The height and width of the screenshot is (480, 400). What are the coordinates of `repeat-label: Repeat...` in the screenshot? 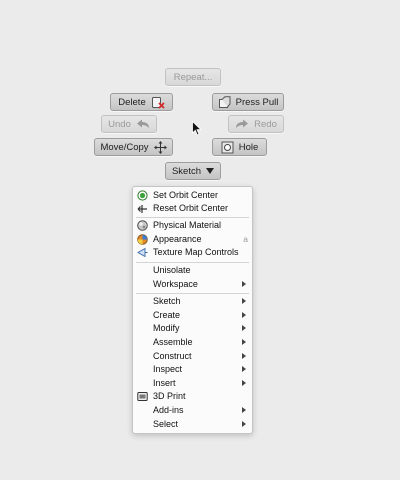 It's located at (193, 77).